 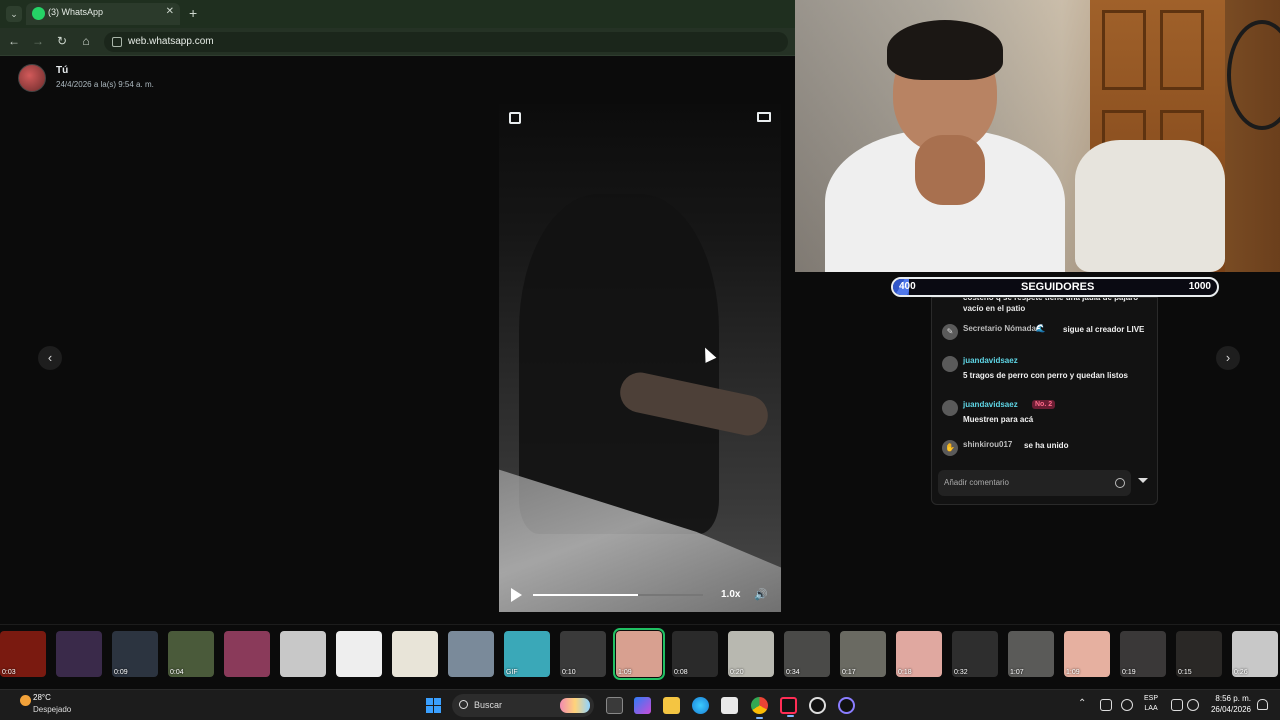 I want to click on task-view-icon, so click(x=614, y=705).